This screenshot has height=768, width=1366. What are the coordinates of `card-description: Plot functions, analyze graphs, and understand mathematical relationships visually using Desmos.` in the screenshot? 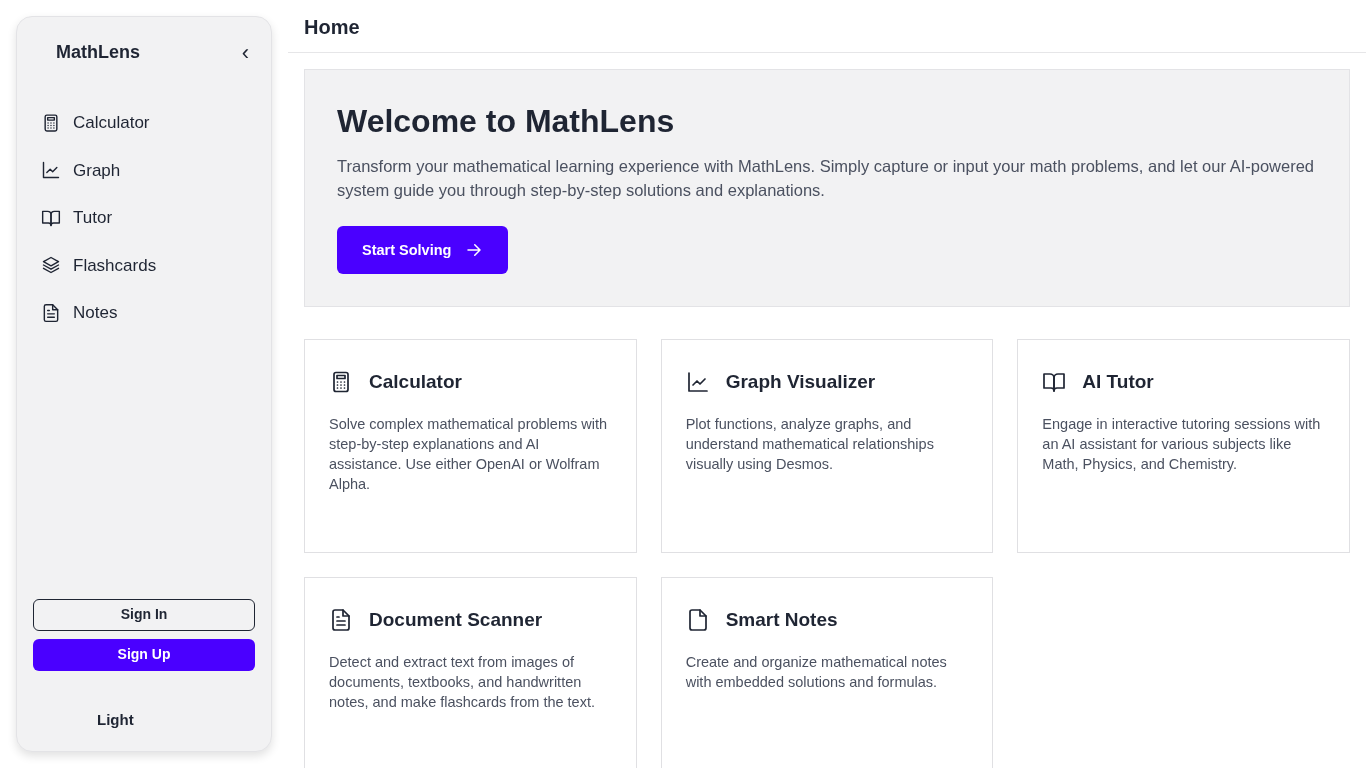 It's located at (810, 445).